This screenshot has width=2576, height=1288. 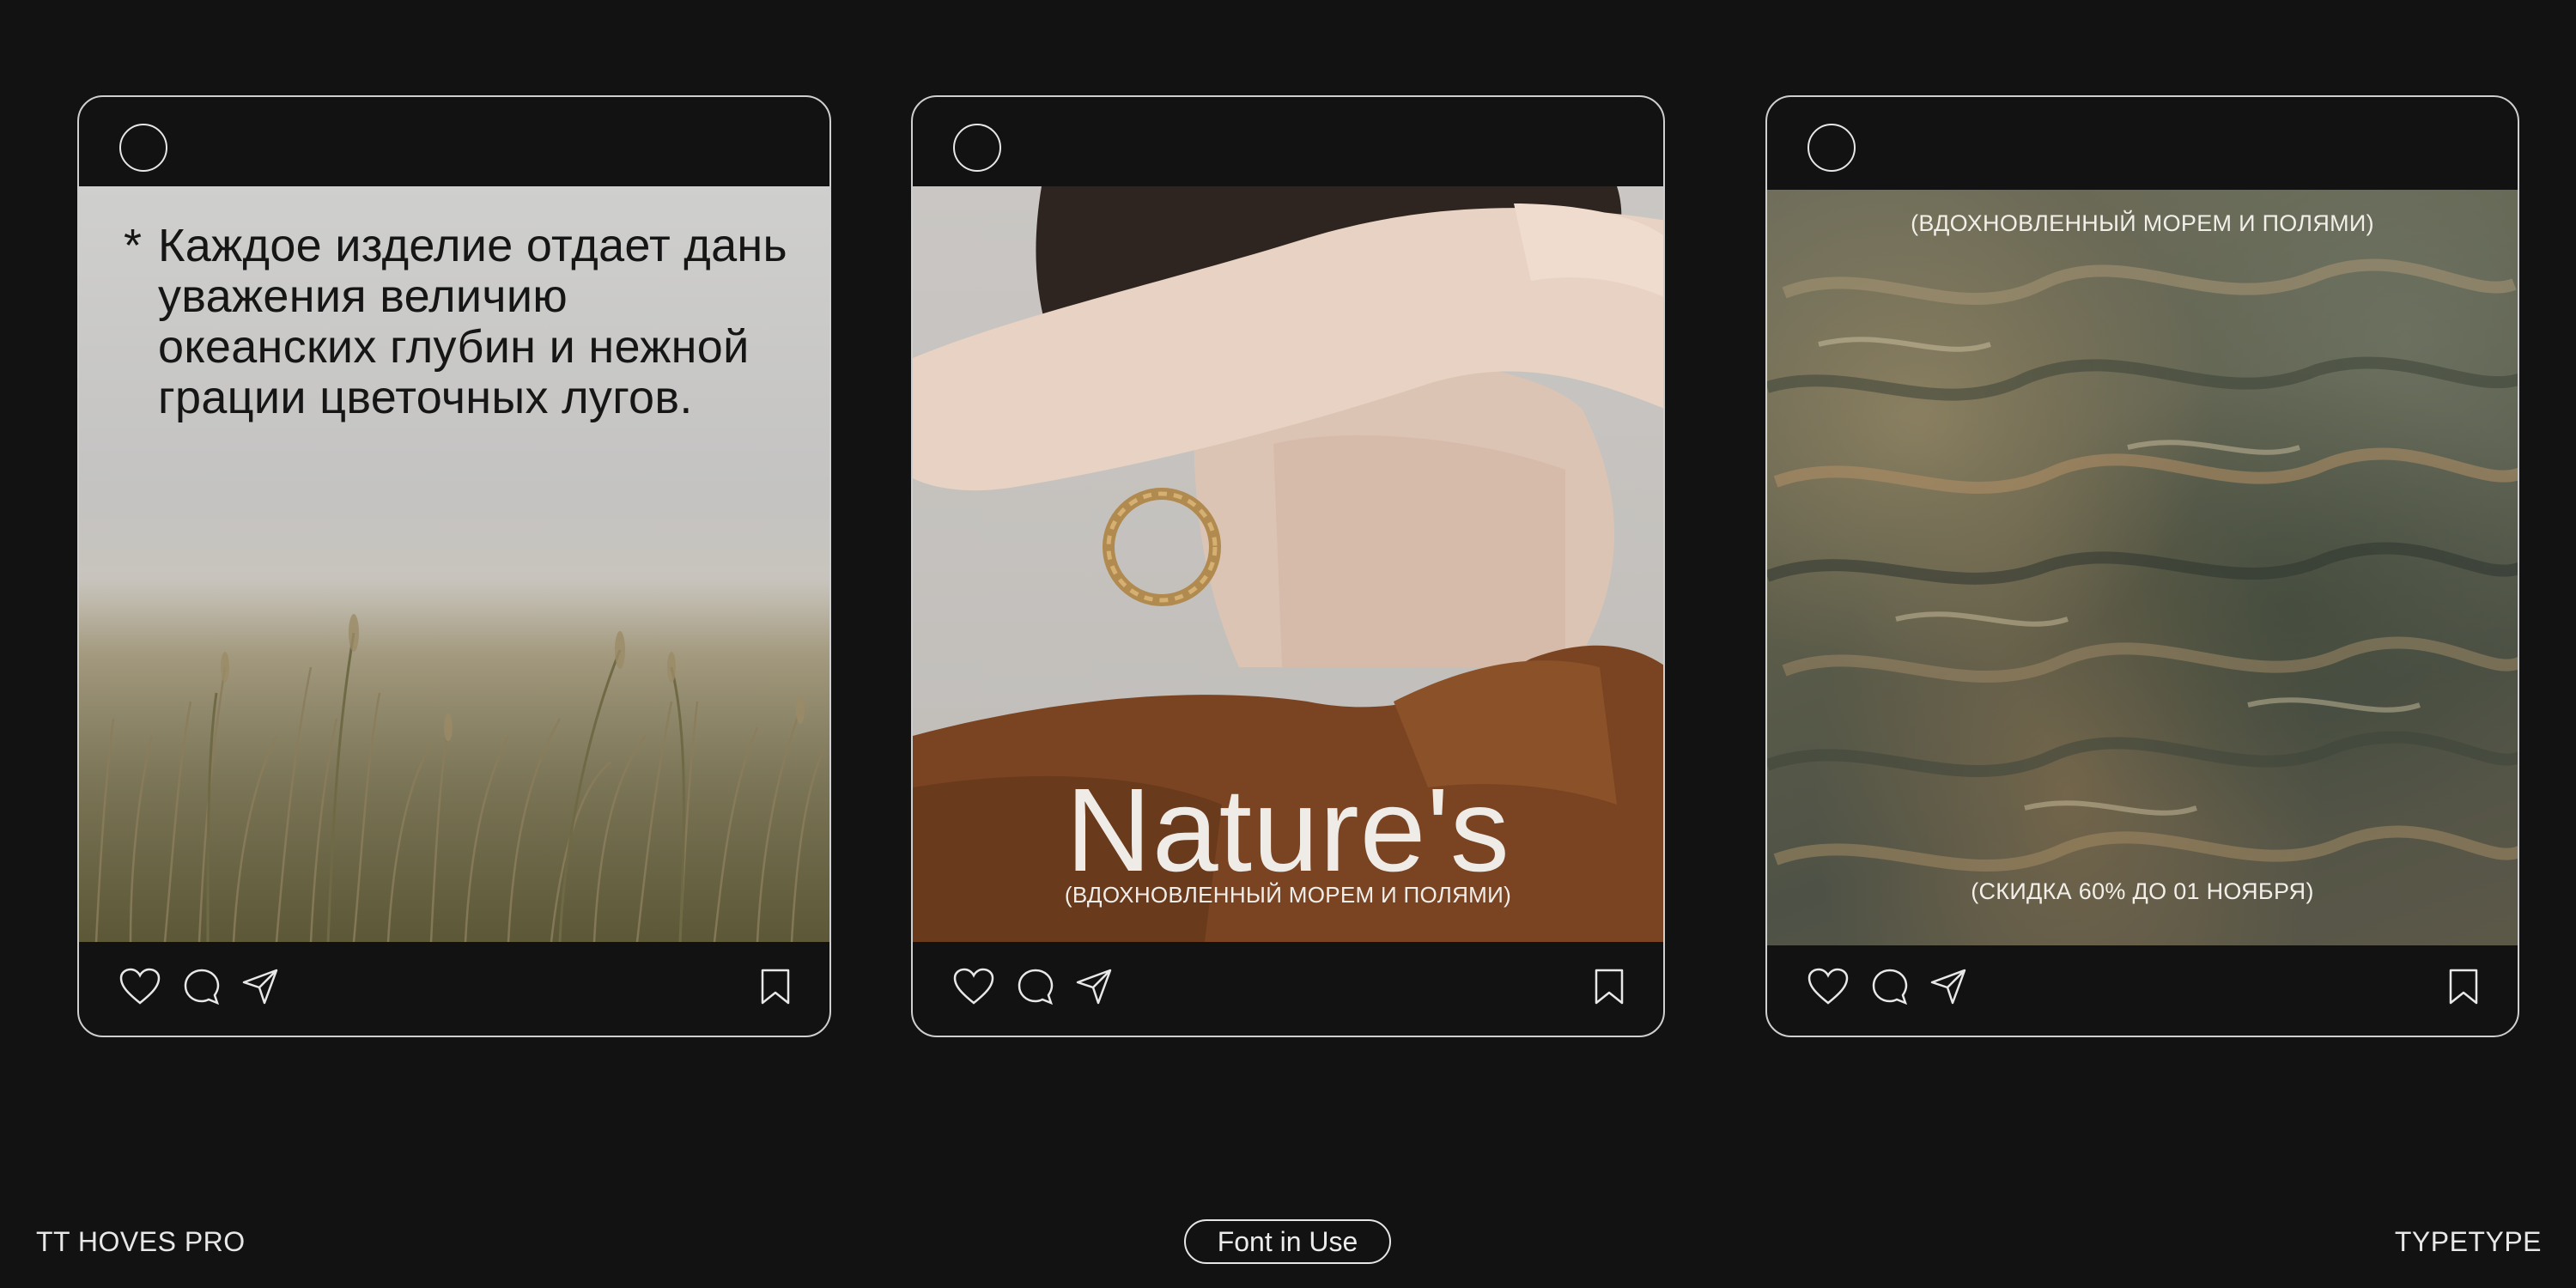 I want to click on font-in-use-button: Font in Use, so click(x=1287, y=1241).